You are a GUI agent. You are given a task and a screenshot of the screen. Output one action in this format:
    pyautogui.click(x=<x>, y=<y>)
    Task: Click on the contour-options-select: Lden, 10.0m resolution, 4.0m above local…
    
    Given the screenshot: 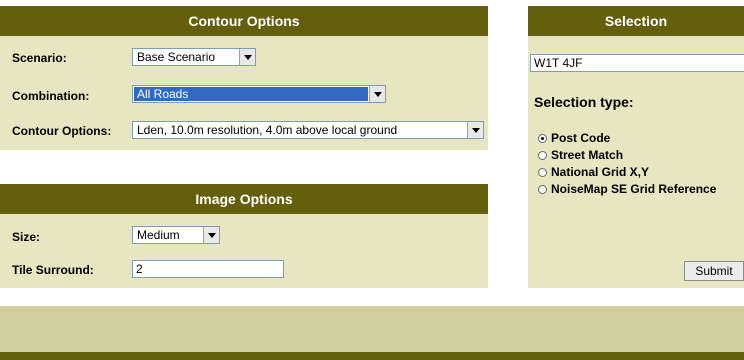 What is the action you would take?
    pyautogui.click(x=308, y=130)
    